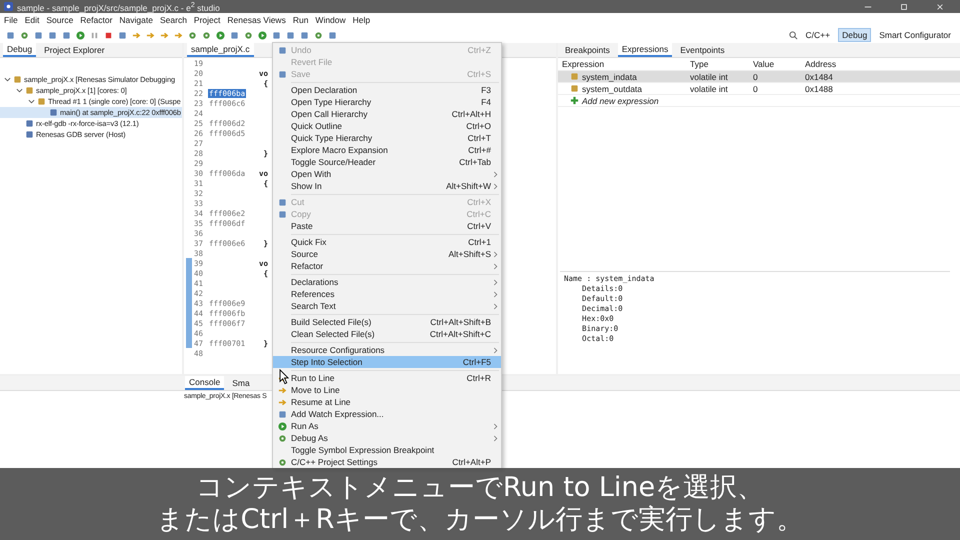  Describe the element at coordinates (241, 383) in the screenshot. I see `view-tab: Sma` at that location.